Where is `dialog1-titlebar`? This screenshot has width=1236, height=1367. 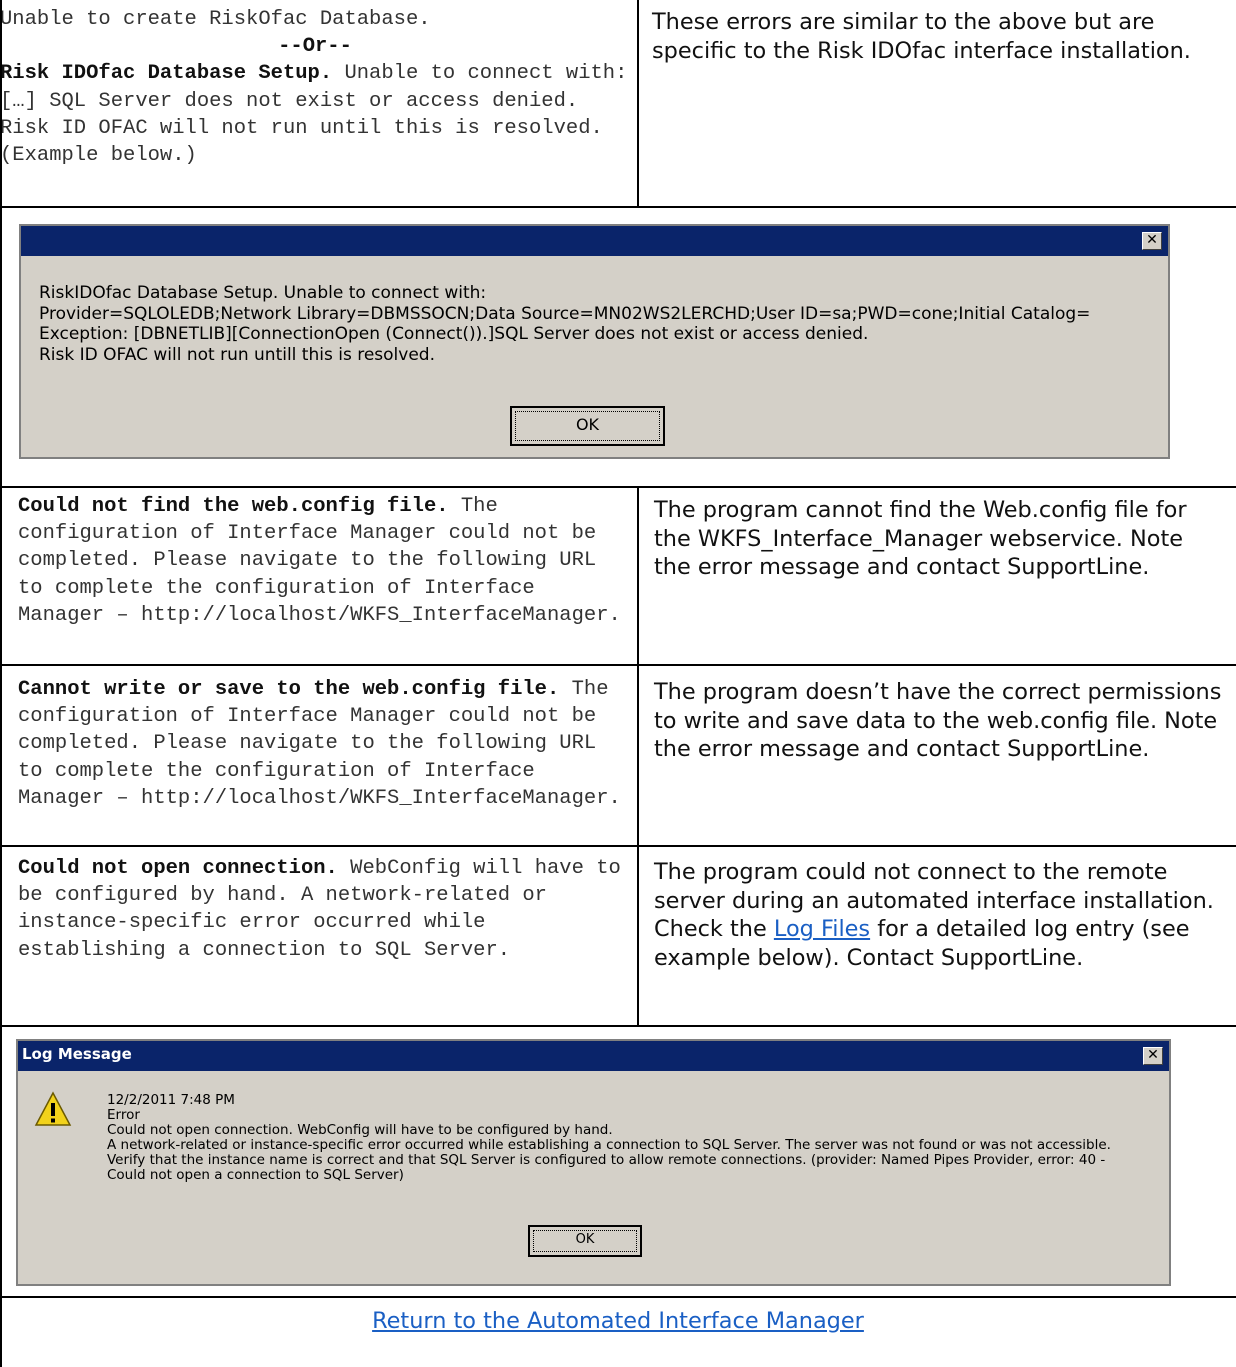
dialog1-titlebar is located at coordinates (594, 241).